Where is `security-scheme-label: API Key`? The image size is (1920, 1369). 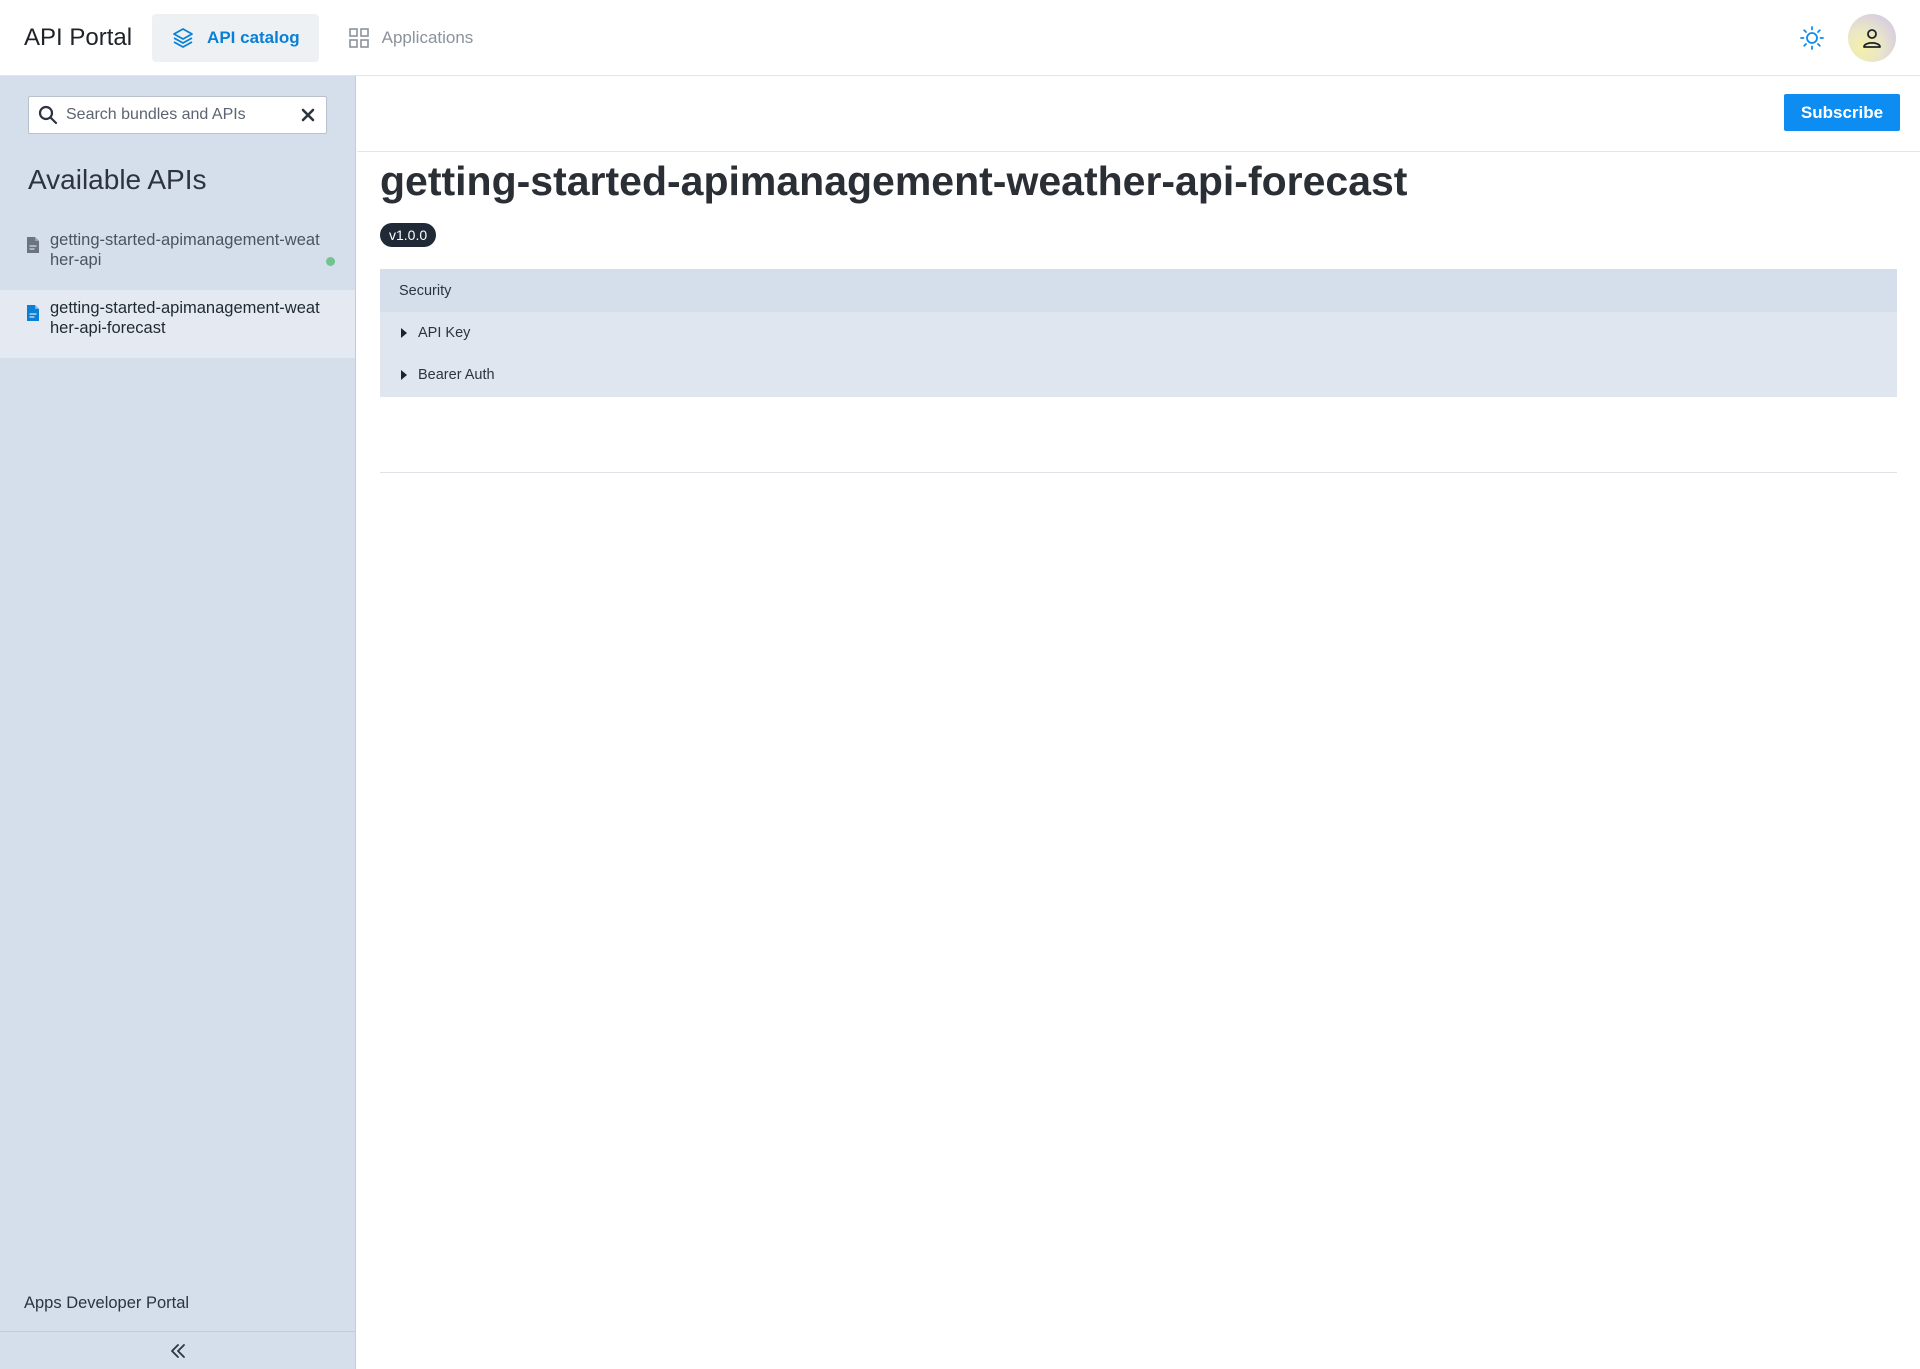 security-scheme-label: API Key is located at coordinates (444, 333).